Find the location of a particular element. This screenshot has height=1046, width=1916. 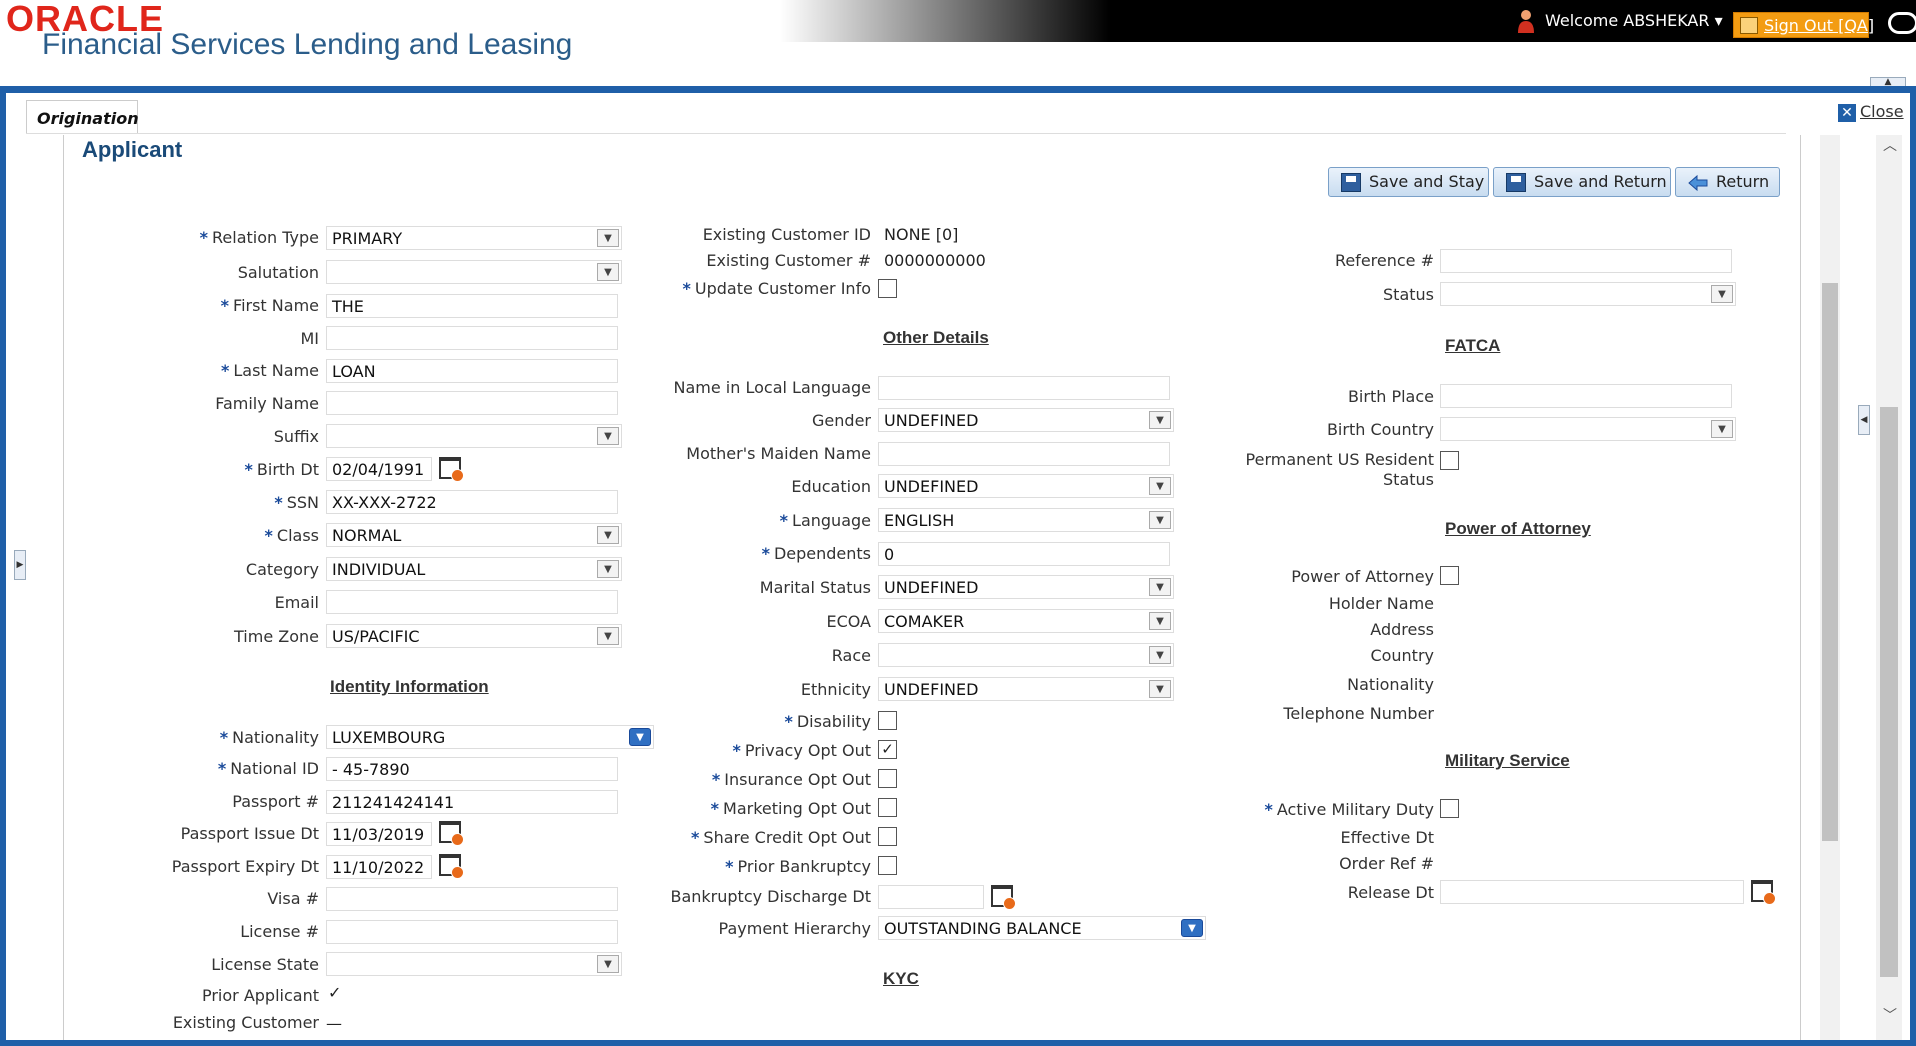

scroll-down-icon: ﹀ is located at coordinates (1890, 1015).